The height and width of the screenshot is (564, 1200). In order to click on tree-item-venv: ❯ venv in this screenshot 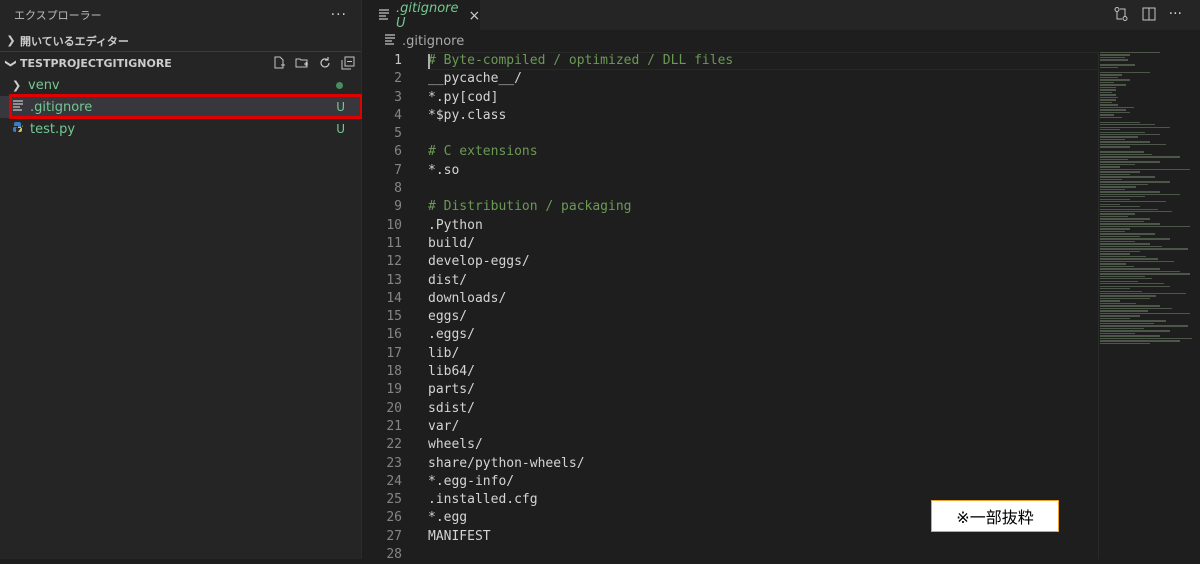, I will do `click(180, 85)`.